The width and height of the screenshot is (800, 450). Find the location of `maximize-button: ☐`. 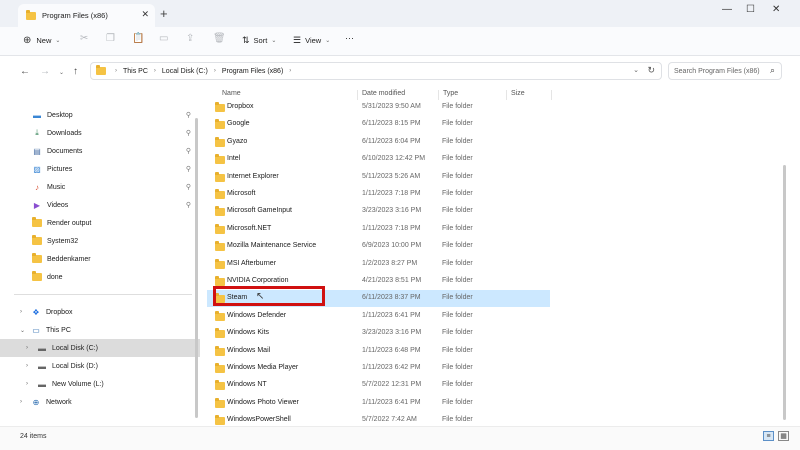

maximize-button: ☐ is located at coordinates (750, 9).